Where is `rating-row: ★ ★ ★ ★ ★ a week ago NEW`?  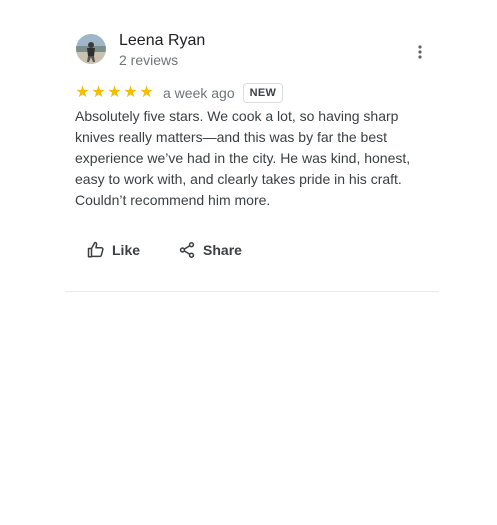 rating-row: ★ ★ ★ ★ ★ a week ago NEW is located at coordinates (179, 93).